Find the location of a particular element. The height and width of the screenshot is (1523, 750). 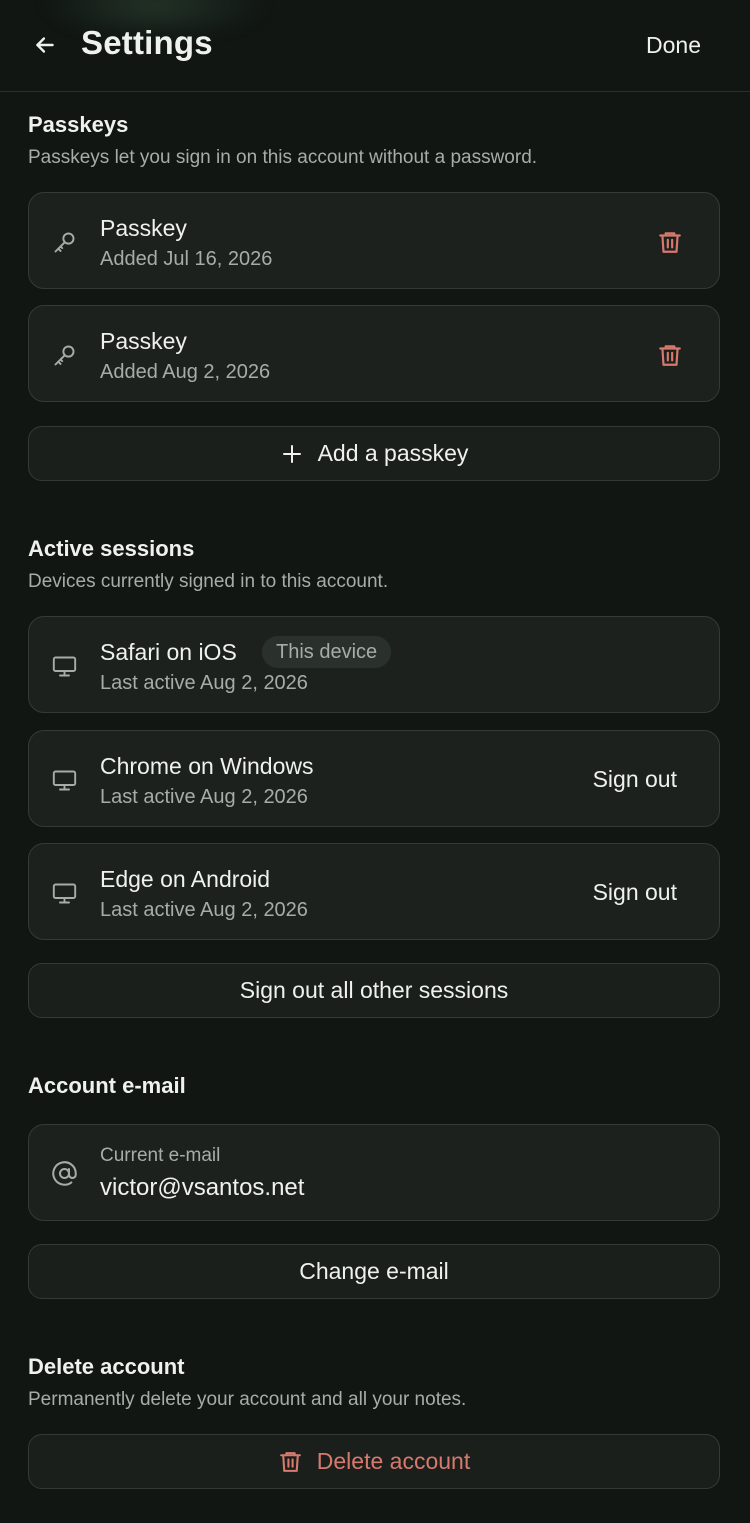

change-email-button: Change e-mail is located at coordinates (374, 1271).